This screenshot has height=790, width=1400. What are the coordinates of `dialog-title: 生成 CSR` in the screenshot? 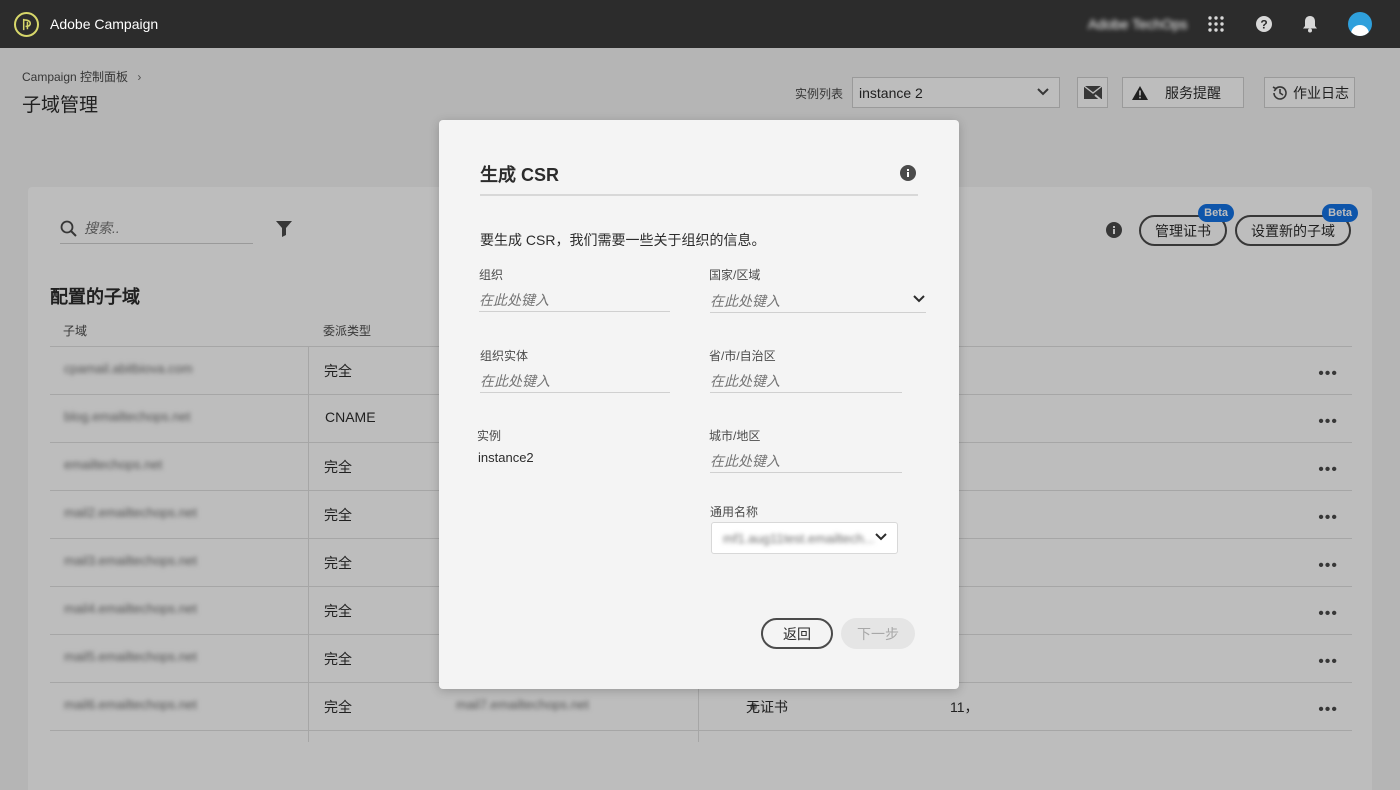 It's located at (520, 175).